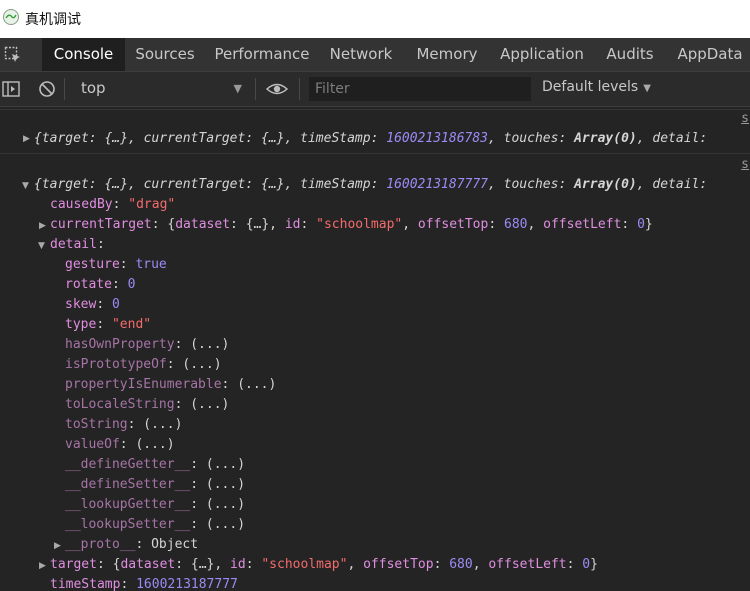 The width and height of the screenshot is (750, 591). Describe the element at coordinates (420, 89) in the screenshot. I see `filter-input` at that location.